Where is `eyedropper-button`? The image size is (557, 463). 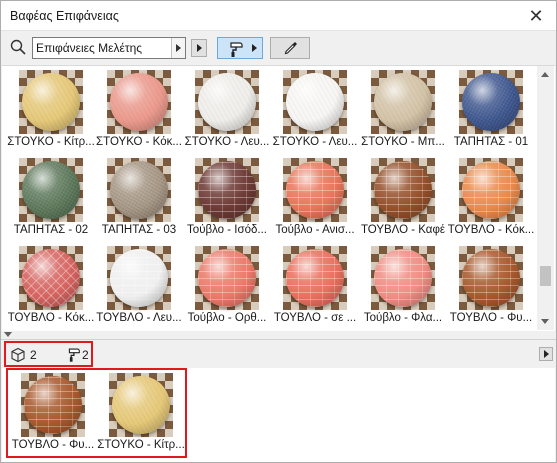
eyedropper-button is located at coordinates (290, 48).